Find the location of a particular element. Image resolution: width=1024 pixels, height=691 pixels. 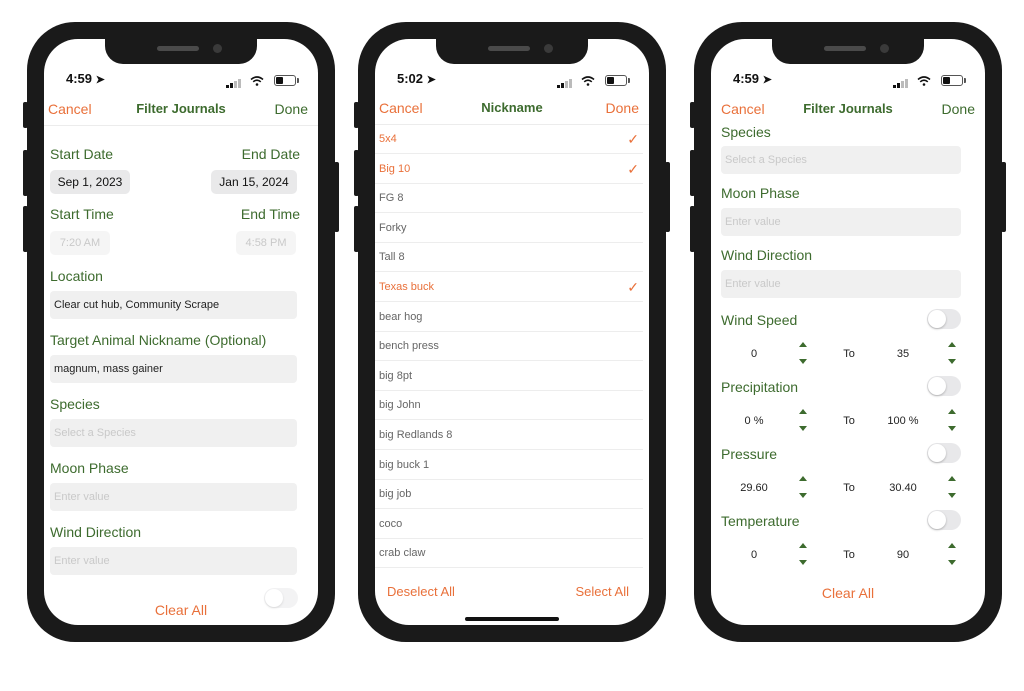

temperature-label: Temperature is located at coordinates (760, 521).